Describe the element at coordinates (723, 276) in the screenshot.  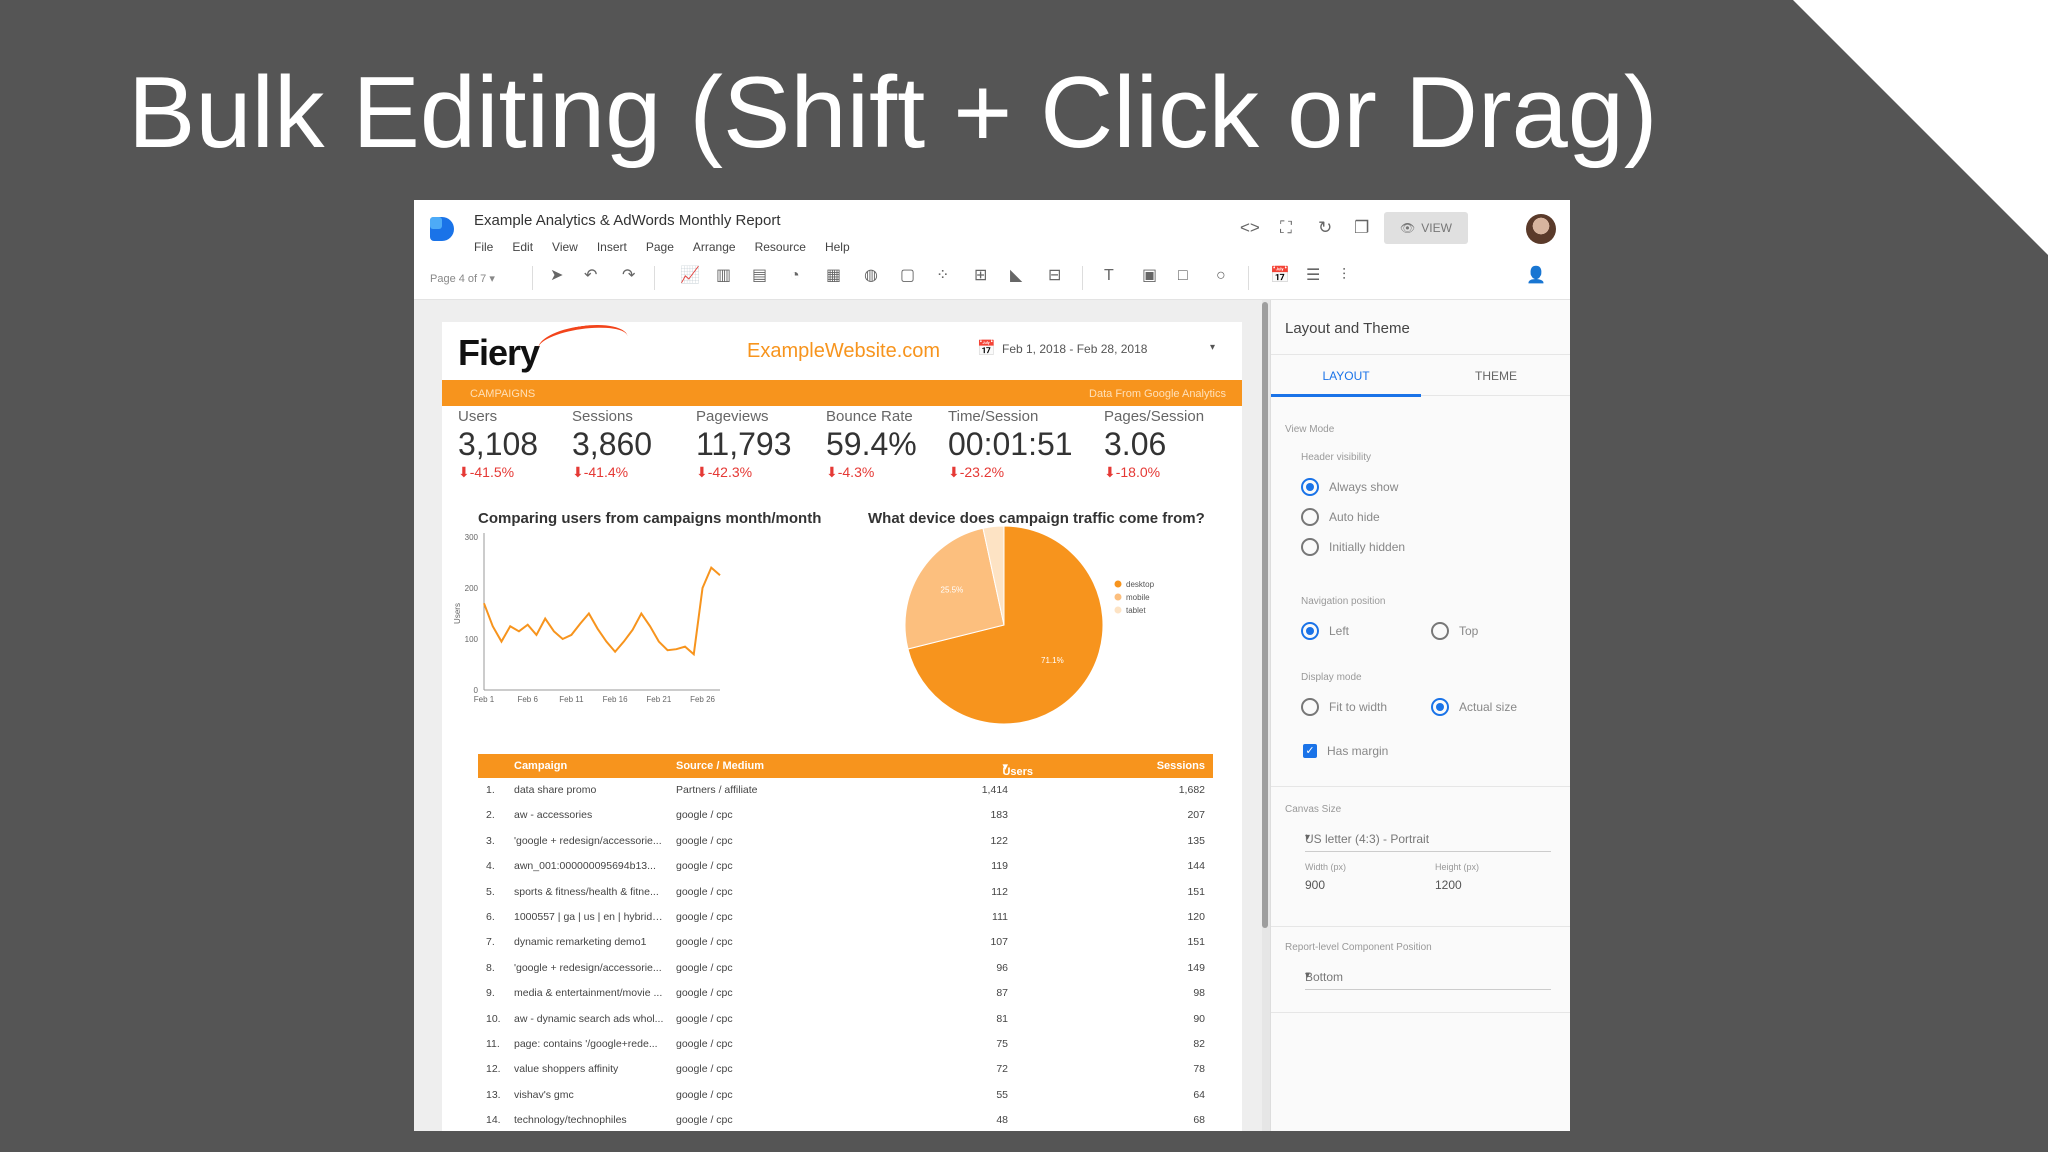
I see `bar-chart-icon: ▥` at that location.